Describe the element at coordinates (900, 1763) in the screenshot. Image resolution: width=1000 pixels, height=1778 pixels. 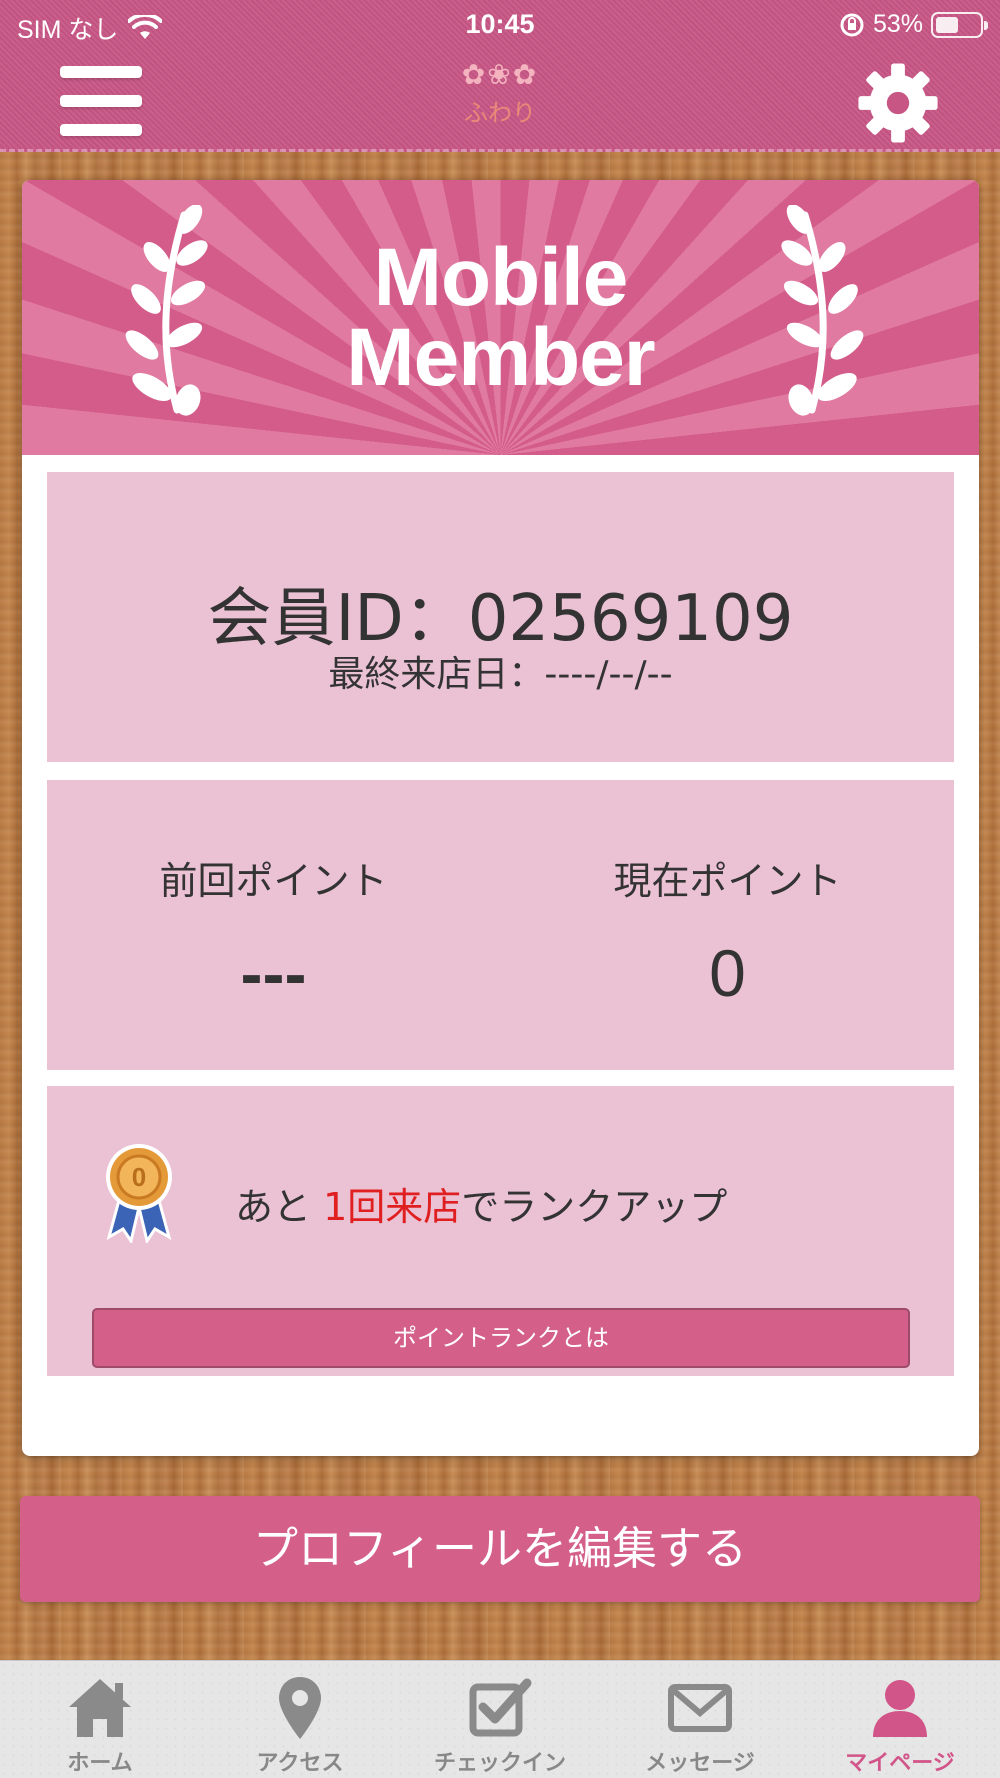
I see `tab-label: マイページ` at that location.